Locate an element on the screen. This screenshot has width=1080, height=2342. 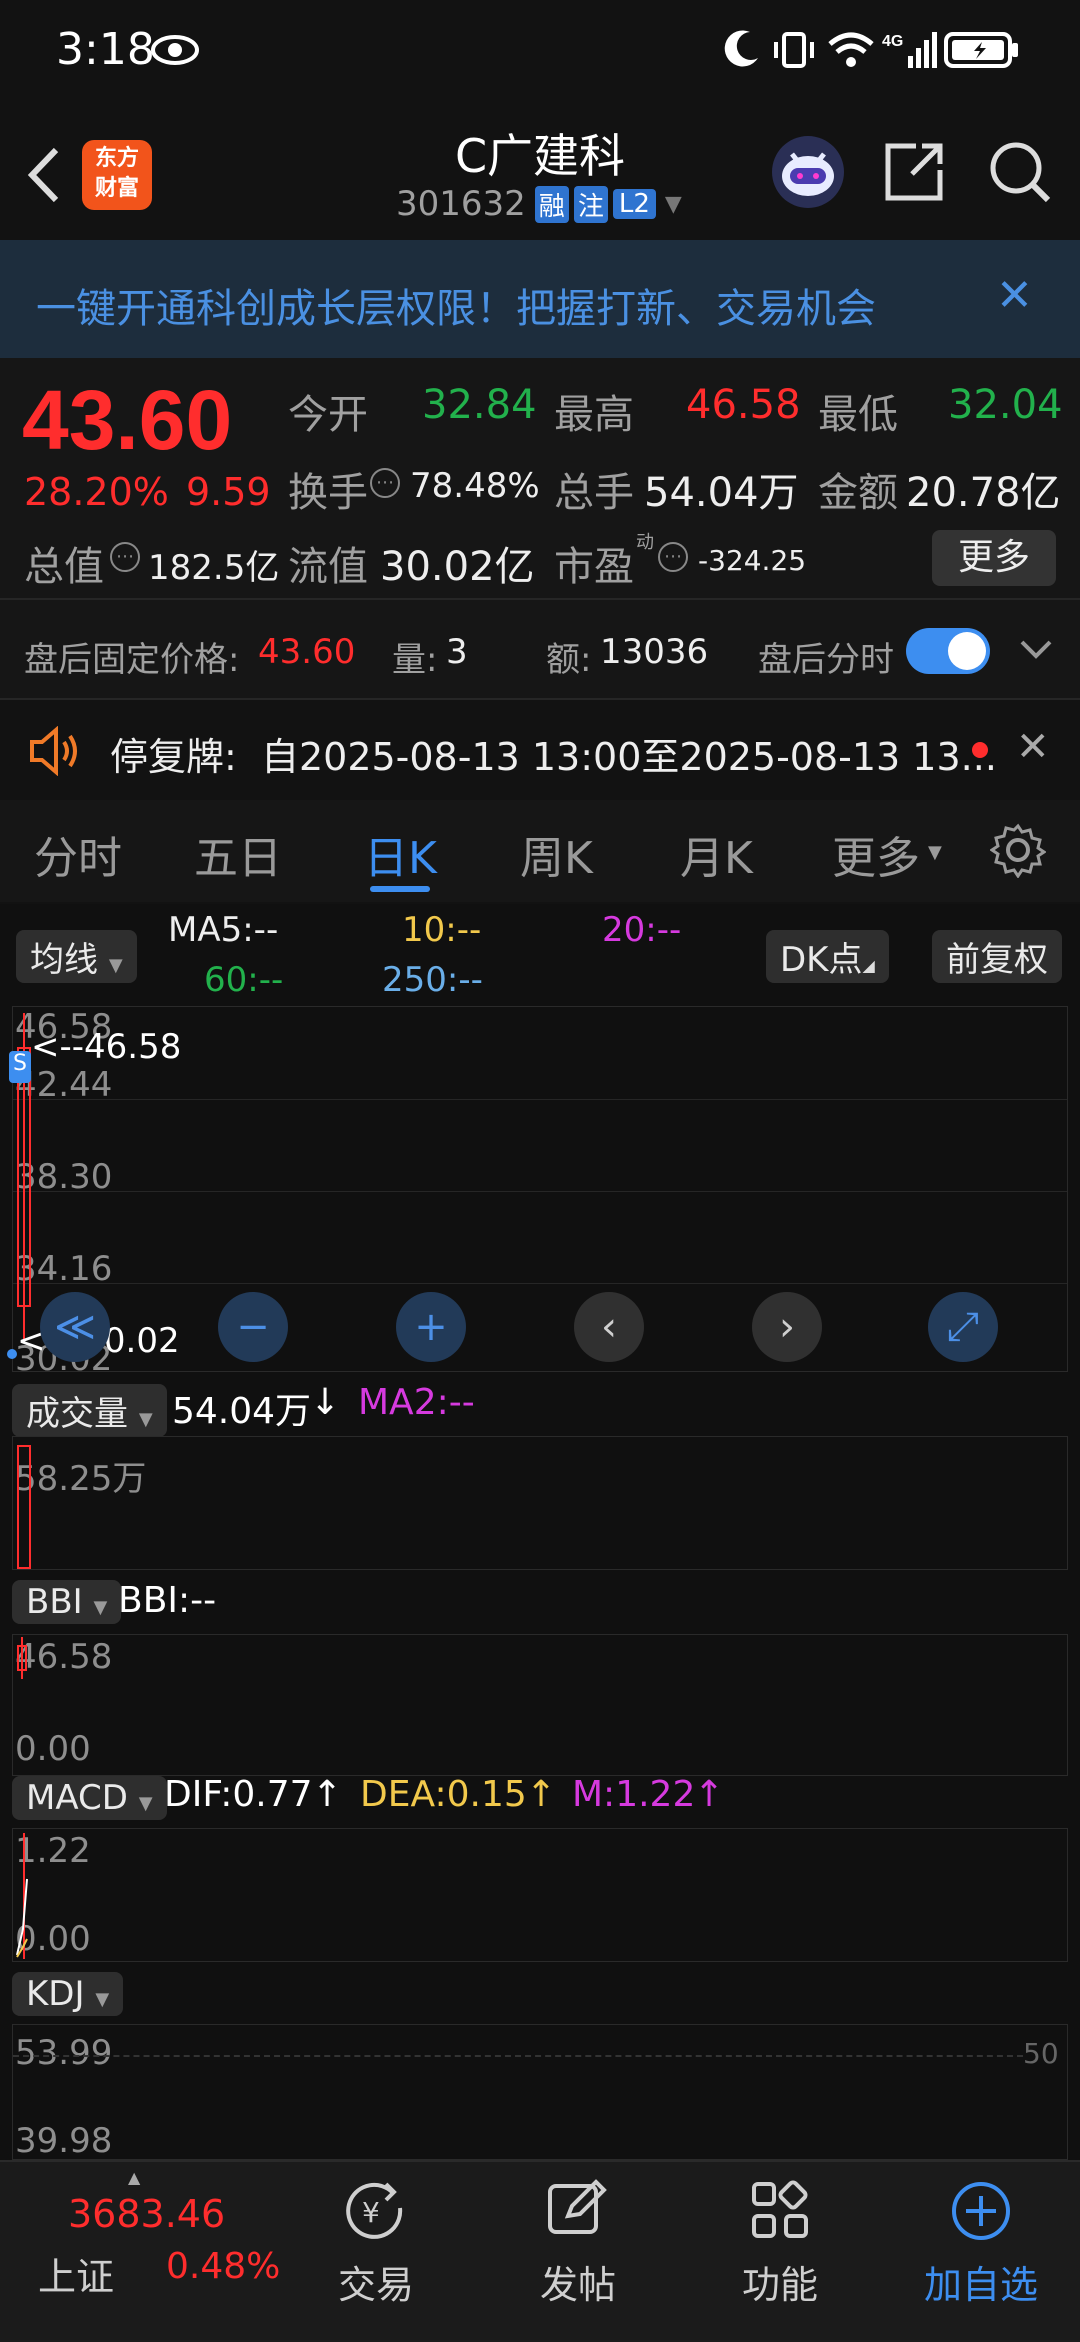
search-icon is located at coordinates (1019, 171).